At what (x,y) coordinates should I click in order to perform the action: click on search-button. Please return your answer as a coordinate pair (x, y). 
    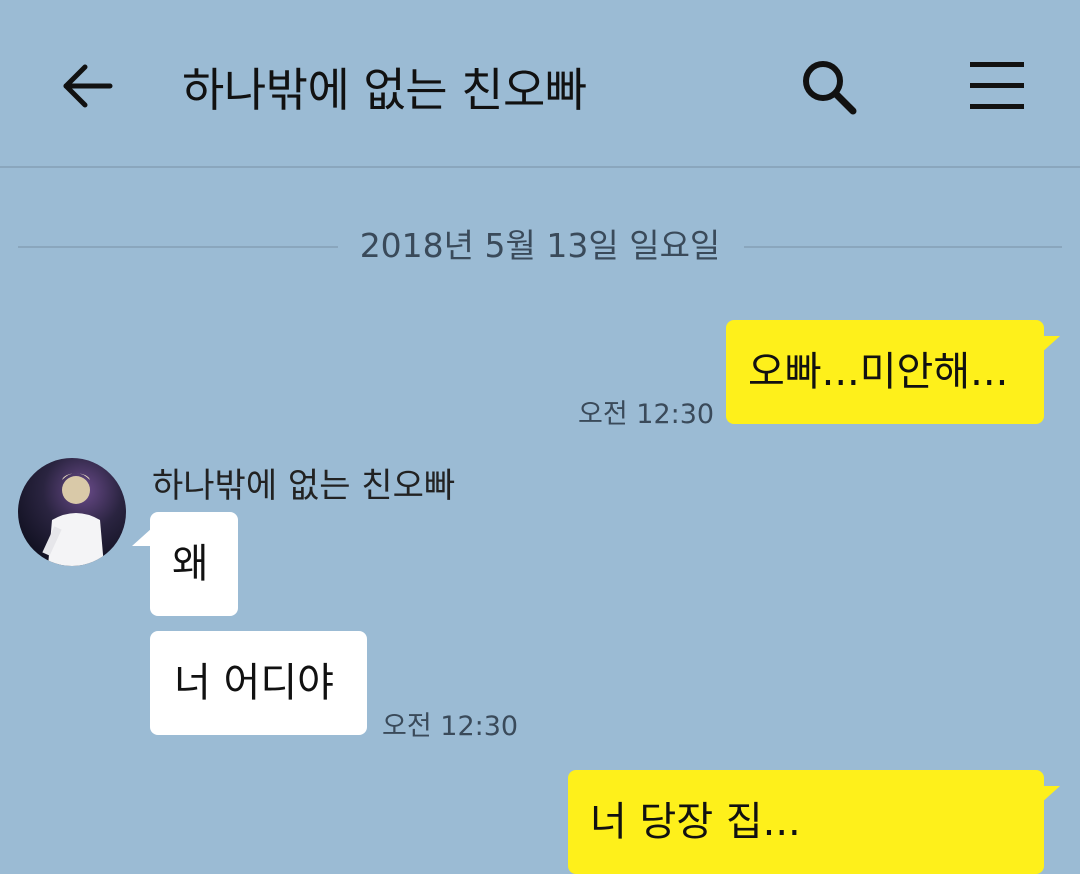
    Looking at the image, I should click on (829, 87).